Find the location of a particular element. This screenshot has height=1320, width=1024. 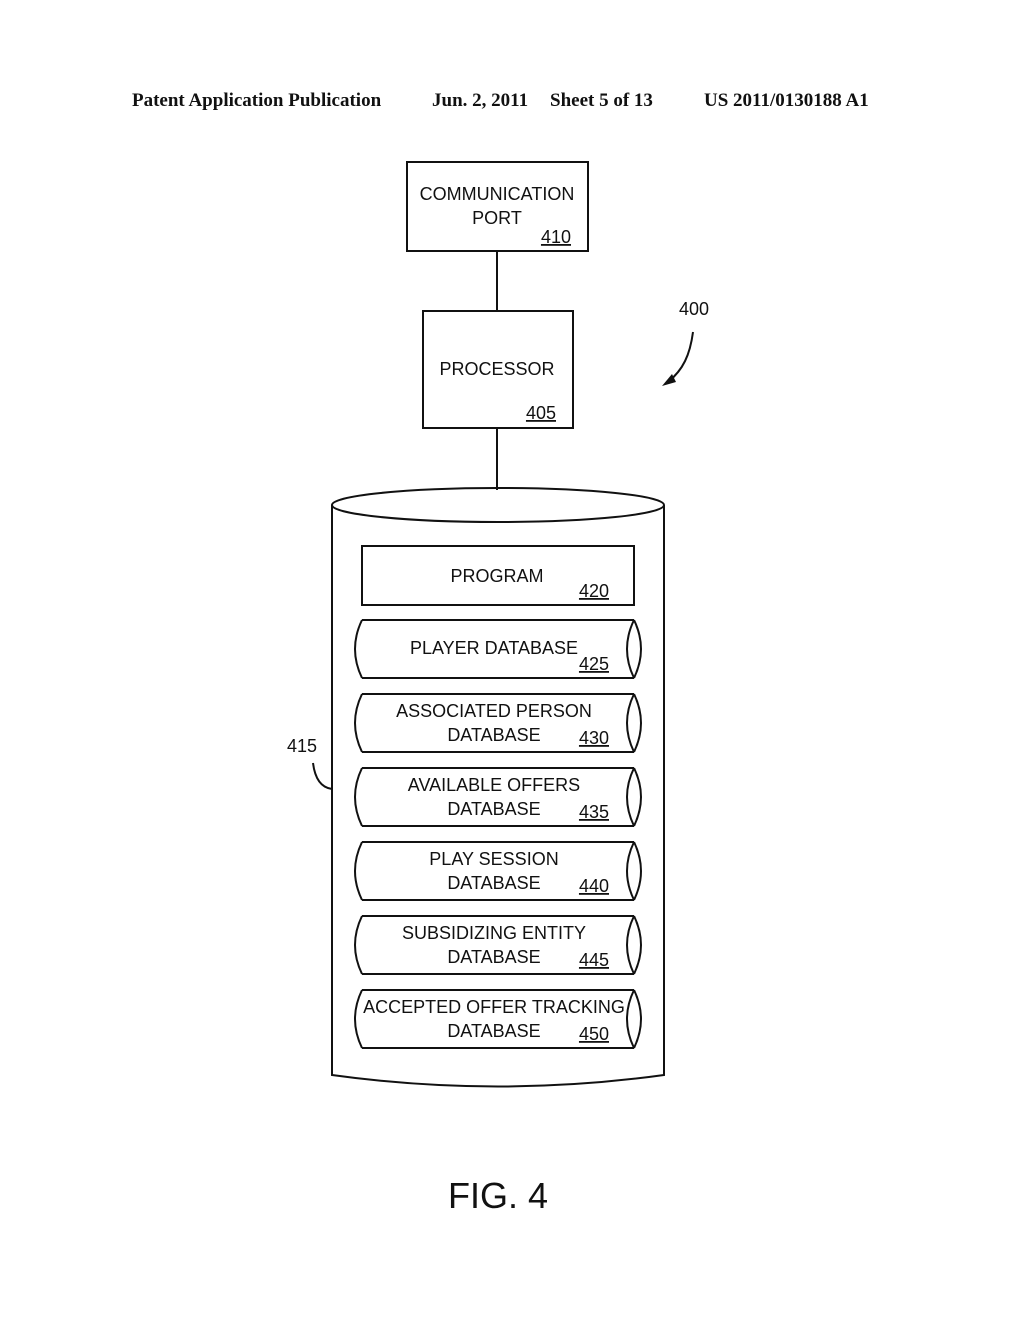

database-ref: 425 is located at coordinates (594, 664).